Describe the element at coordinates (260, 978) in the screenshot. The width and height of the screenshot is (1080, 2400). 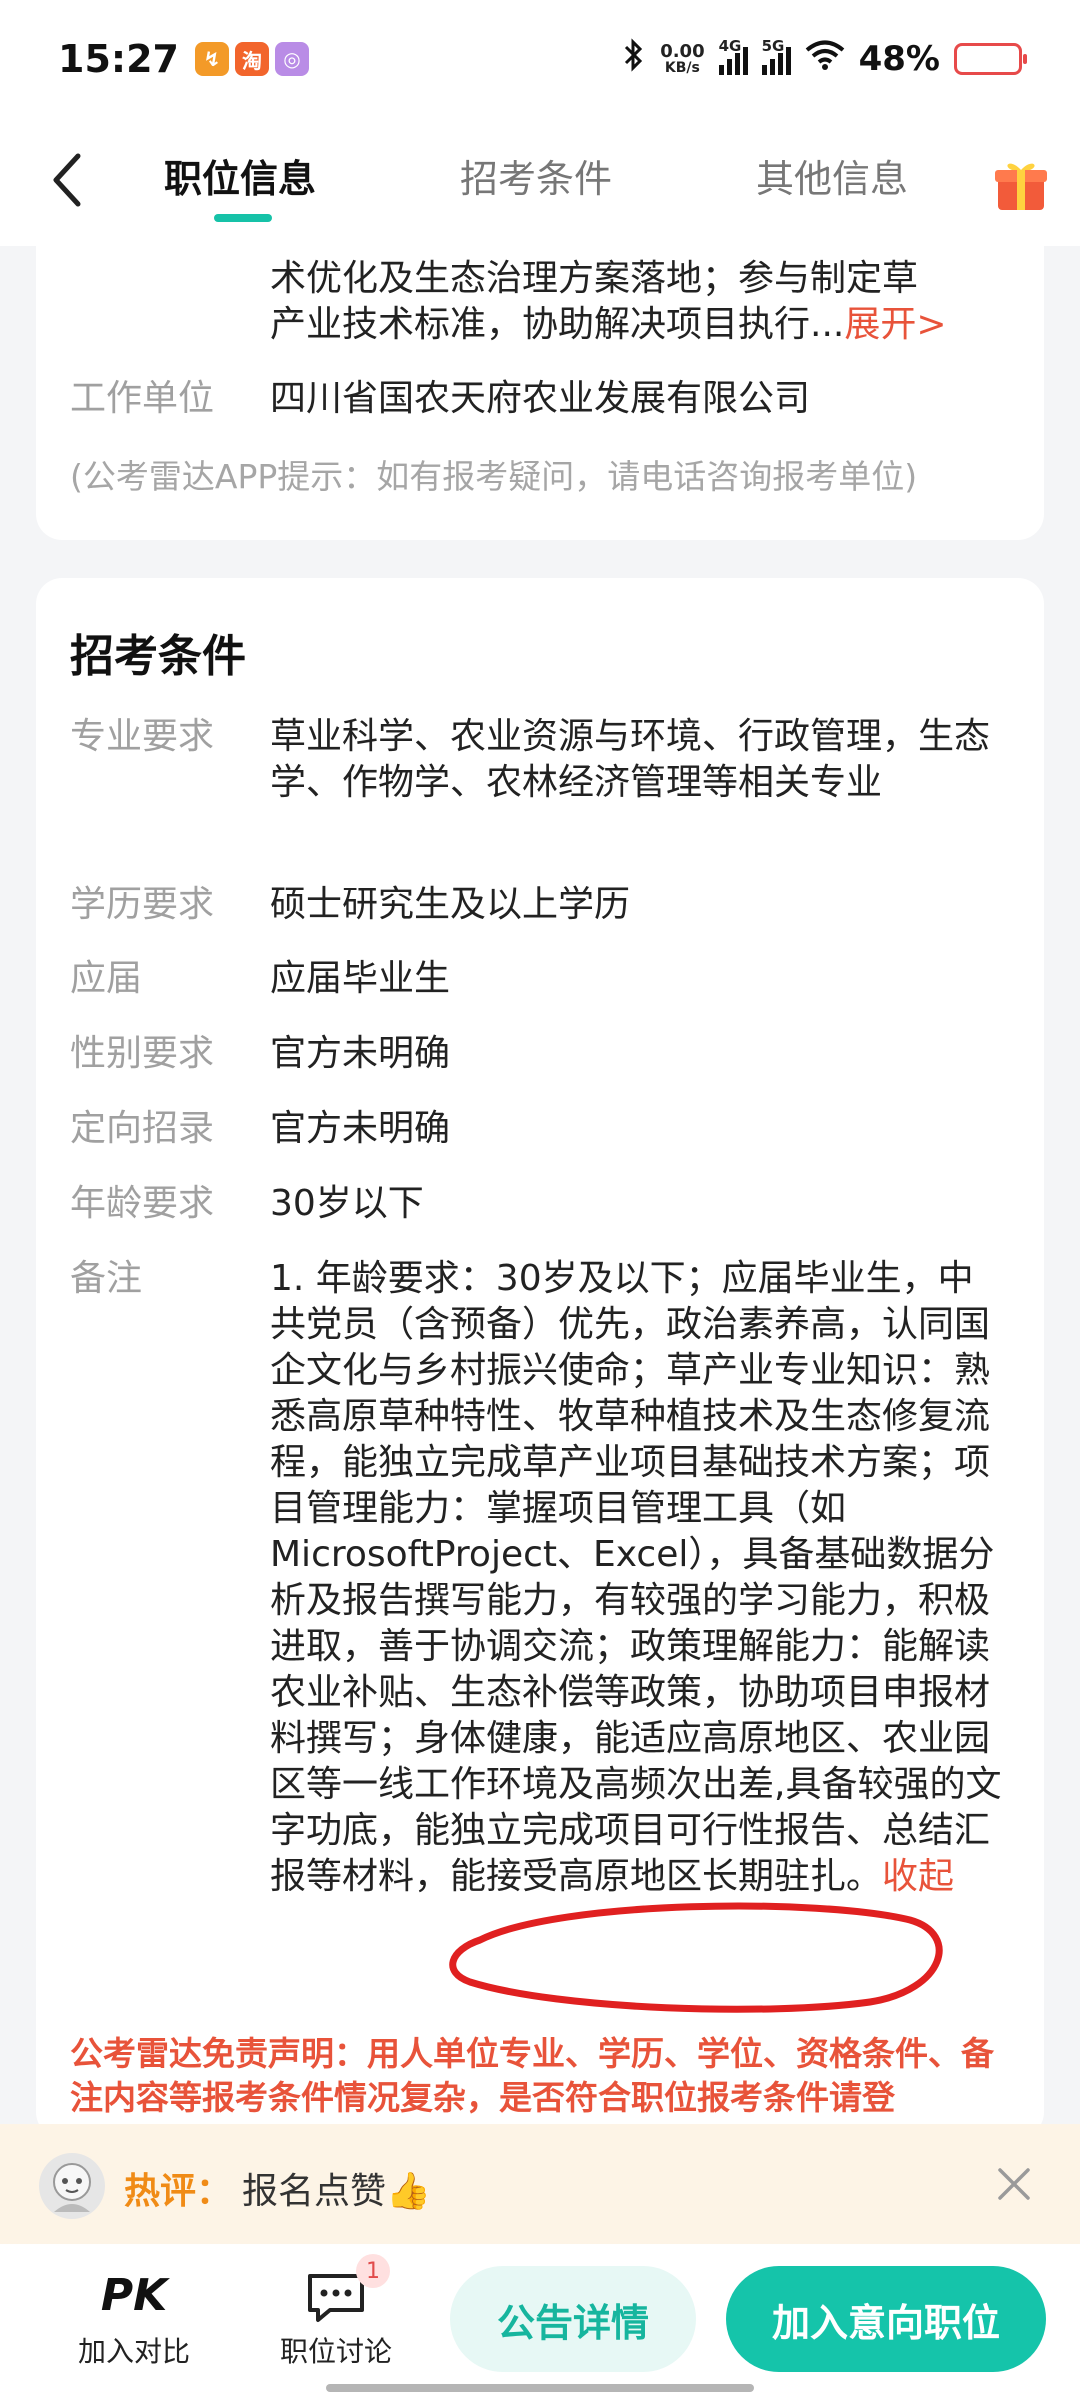
I see `condition-row-fresh-grad: 应届 应届毕业生` at that location.